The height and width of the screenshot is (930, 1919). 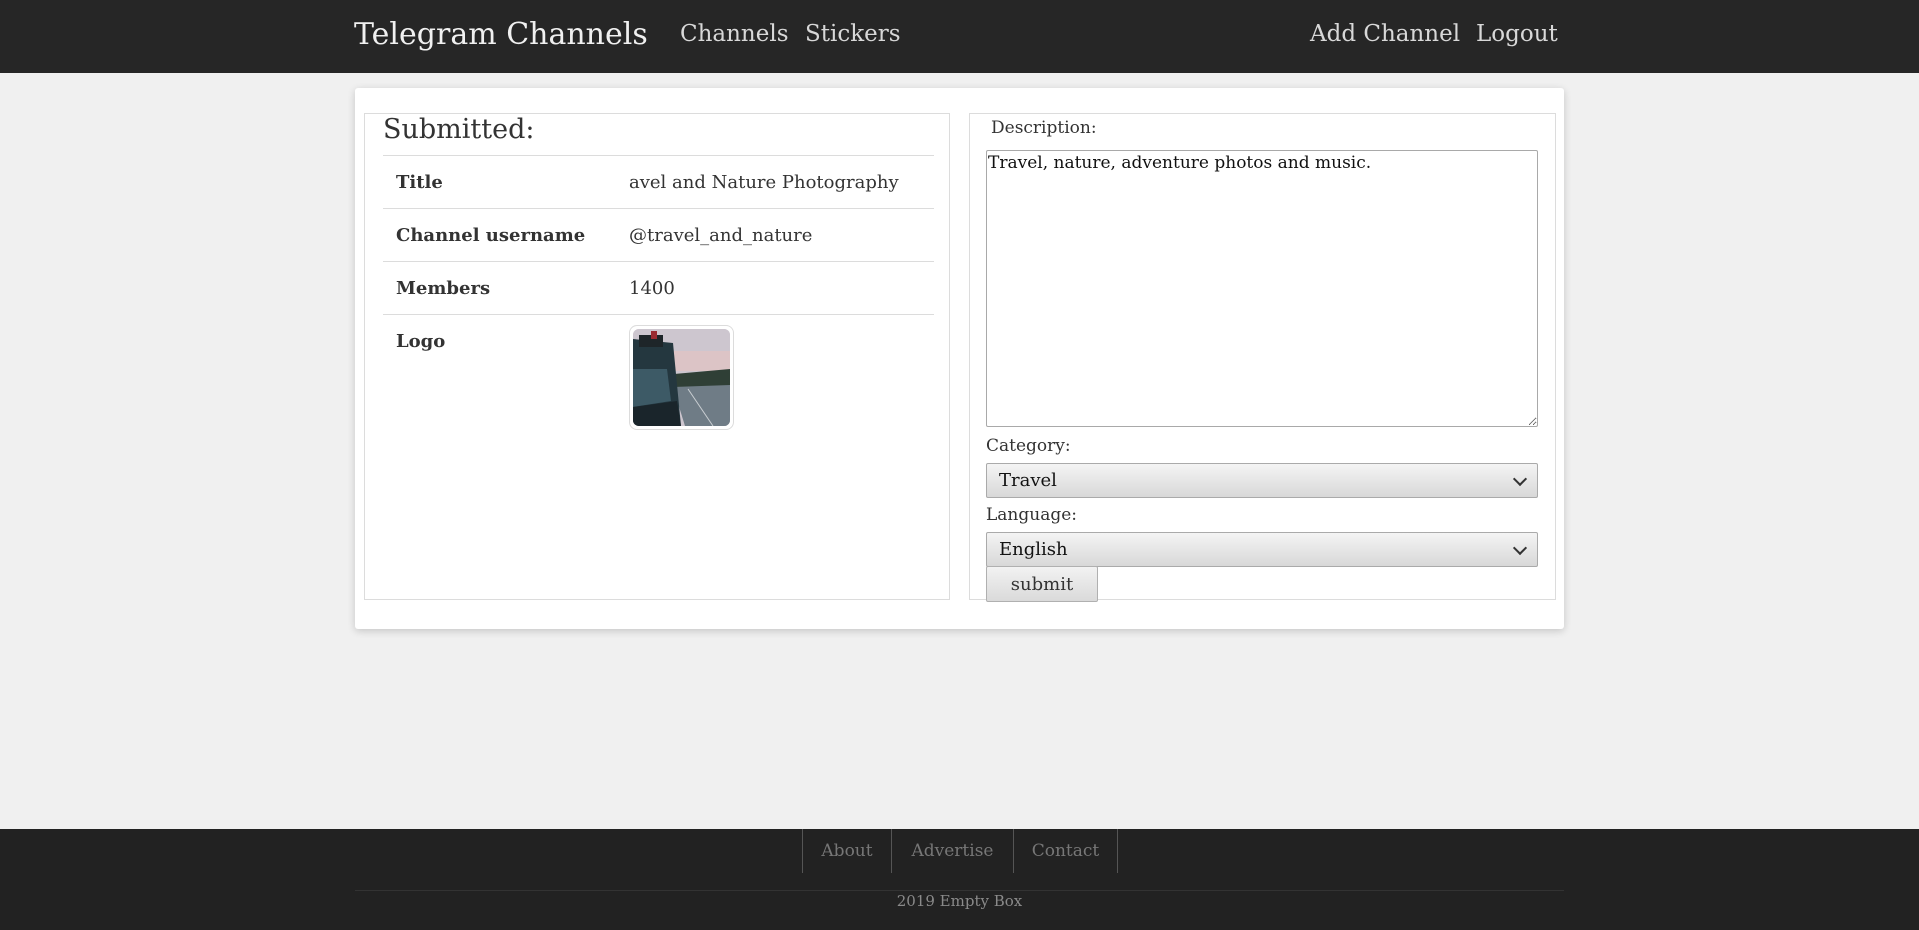 What do you see at coordinates (1065, 851) in the screenshot?
I see `footer-link-contact: Contact` at bounding box center [1065, 851].